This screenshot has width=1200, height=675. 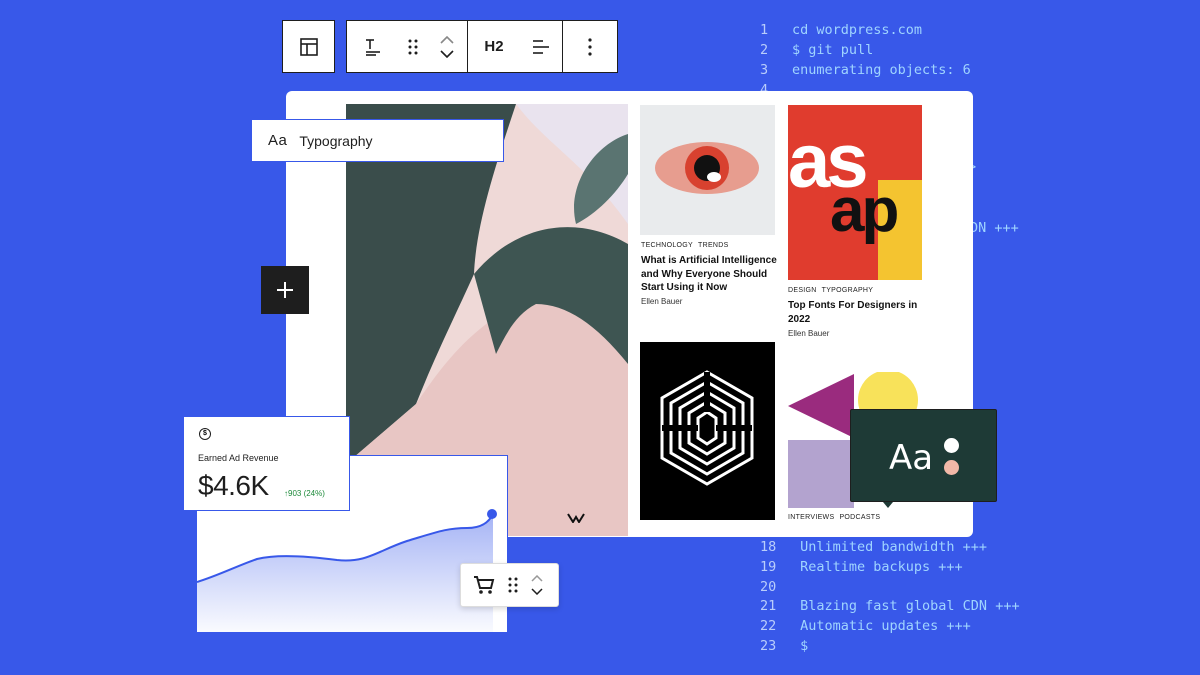 I want to click on heading-block-button, so click(x=373, y=46).